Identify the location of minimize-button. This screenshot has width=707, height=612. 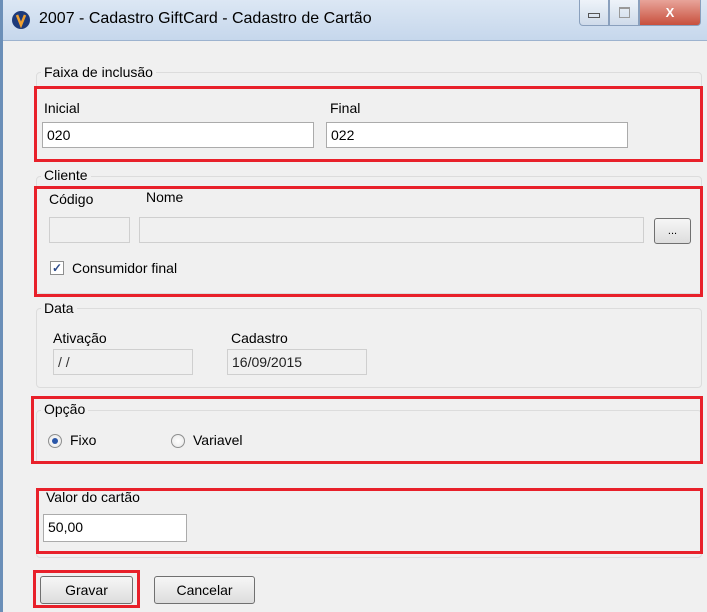
(594, 13).